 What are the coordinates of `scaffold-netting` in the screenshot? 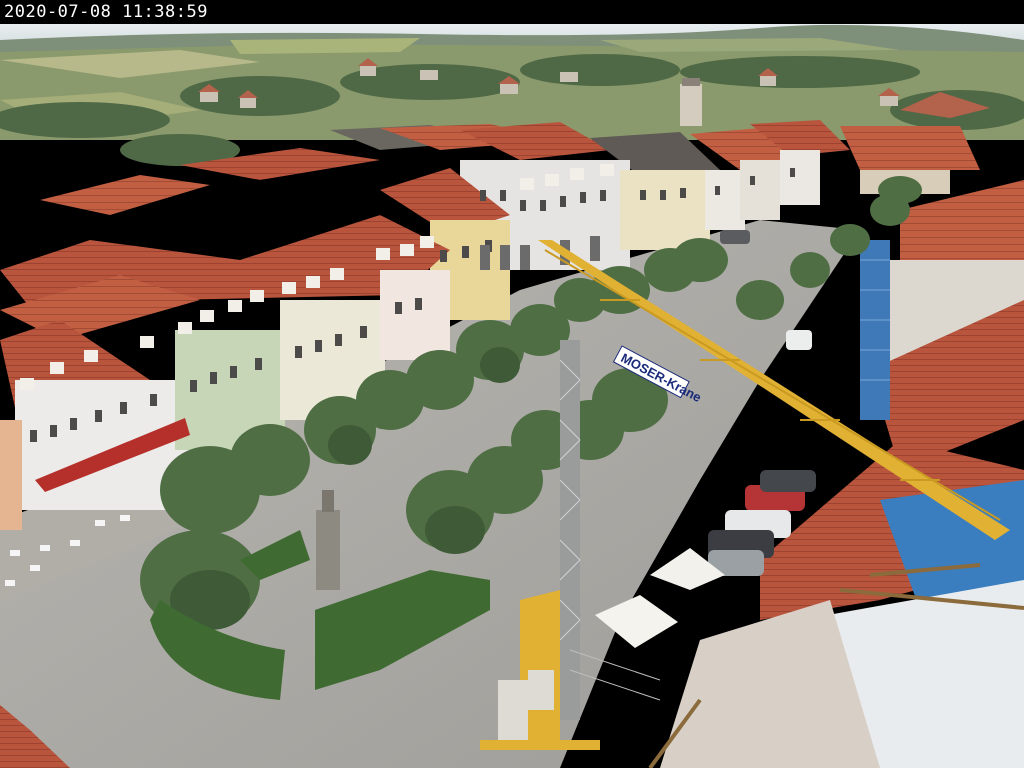 It's located at (875, 330).